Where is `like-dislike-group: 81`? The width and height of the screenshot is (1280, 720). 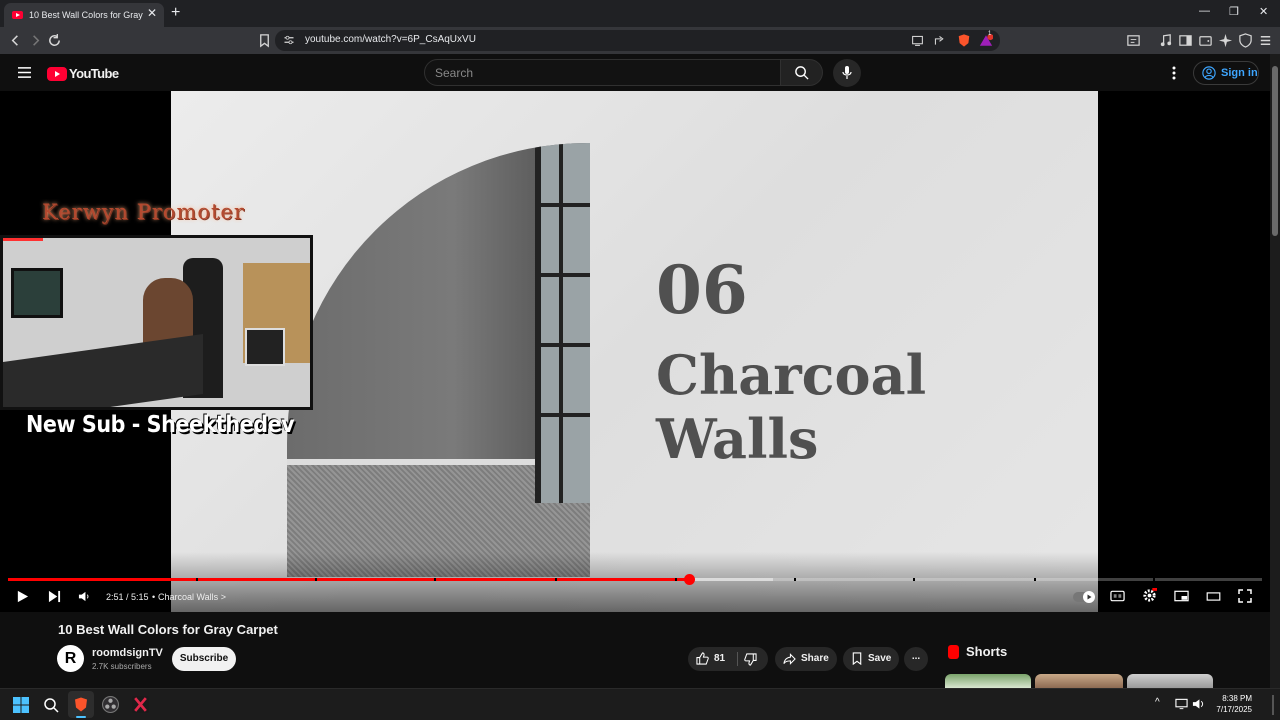
like-dislike-group: 81 is located at coordinates (728, 659).